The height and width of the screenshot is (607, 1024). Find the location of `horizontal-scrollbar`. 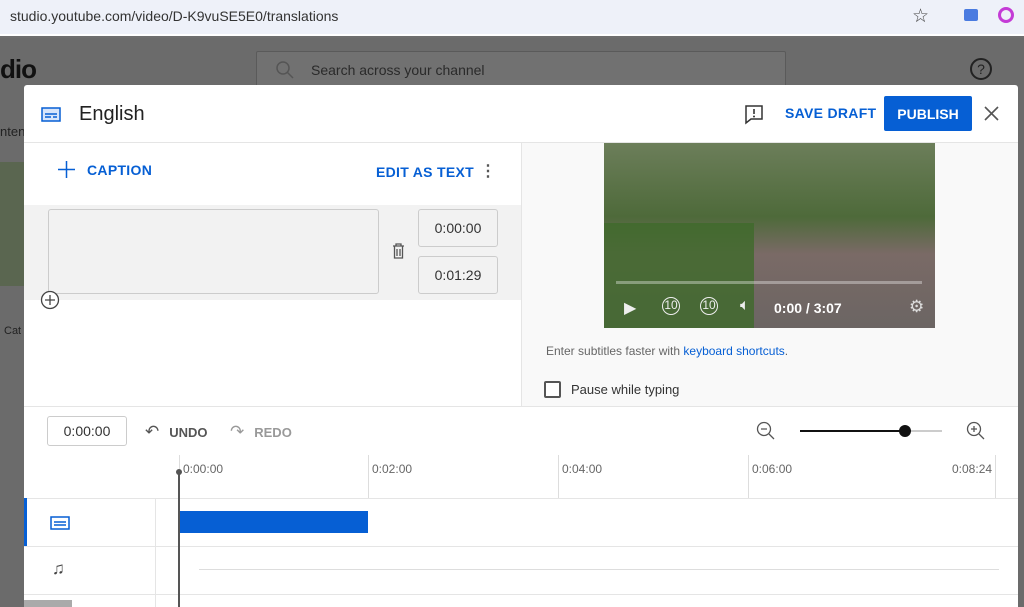

horizontal-scrollbar is located at coordinates (48, 603).